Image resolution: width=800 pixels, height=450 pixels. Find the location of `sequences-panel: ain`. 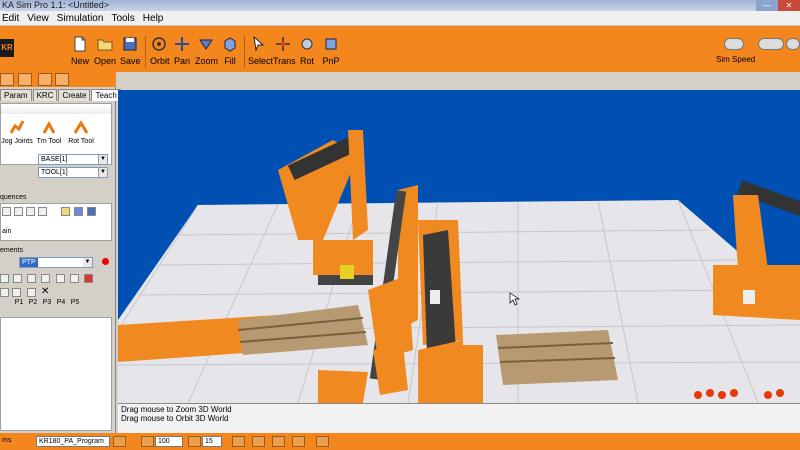

sequences-panel: ain is located at coordinates (56, 222).